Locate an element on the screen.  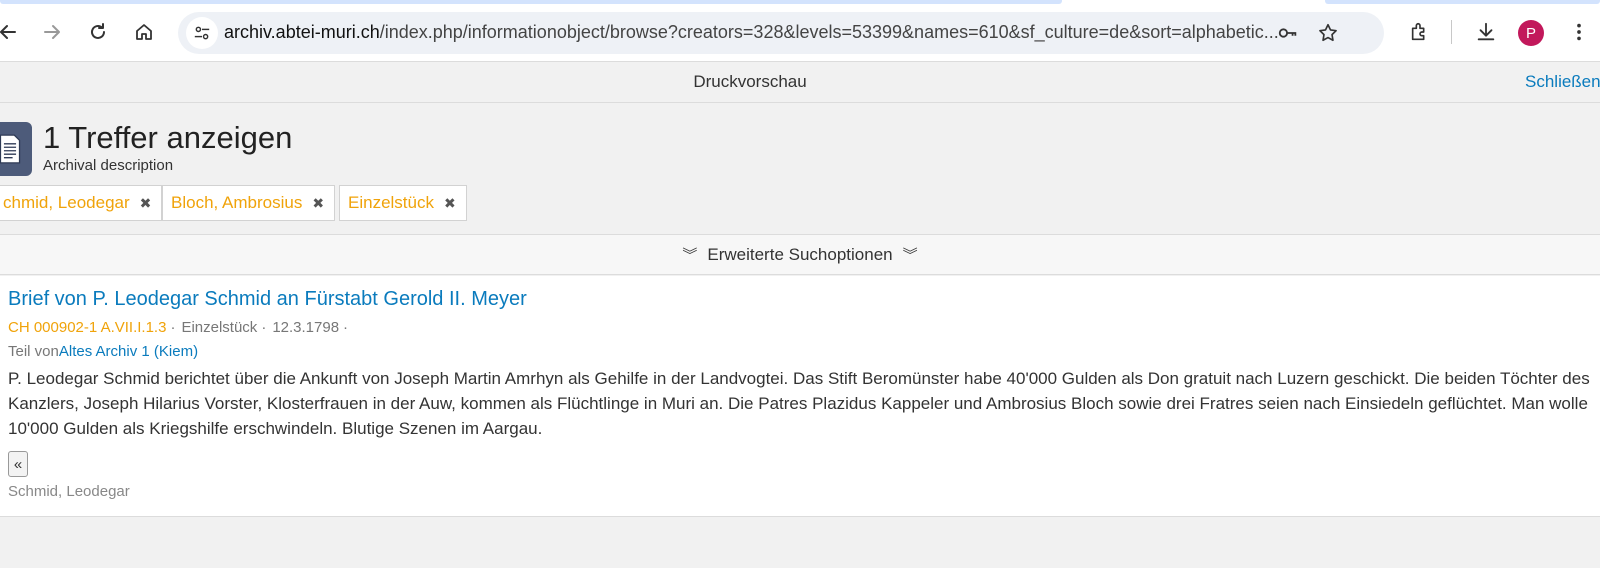
download-icon is located at coordinates (1486, 32).